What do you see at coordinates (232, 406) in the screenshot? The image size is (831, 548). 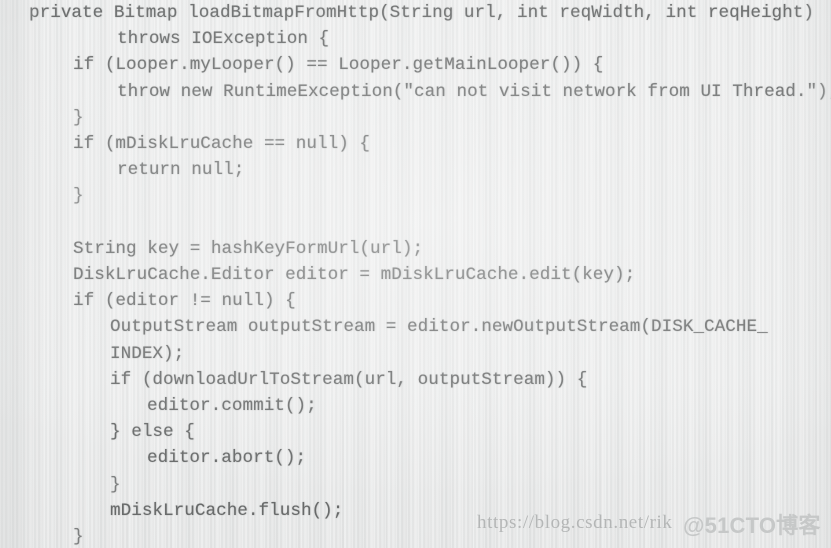 I see `code-line: editor.commit();` at bounding box center [232, 406].